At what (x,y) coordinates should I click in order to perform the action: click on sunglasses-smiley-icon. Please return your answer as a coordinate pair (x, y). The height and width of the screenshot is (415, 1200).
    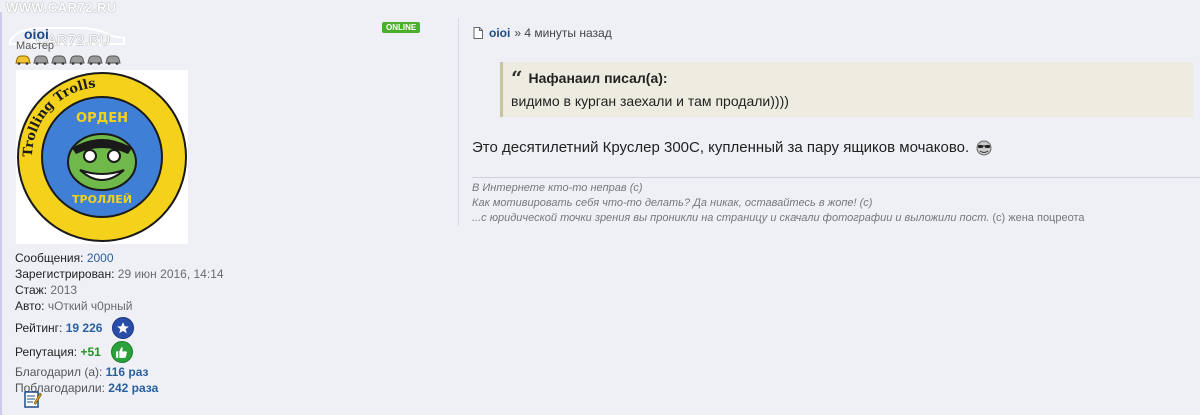
    Looking at the image, I should click on (984, 147).